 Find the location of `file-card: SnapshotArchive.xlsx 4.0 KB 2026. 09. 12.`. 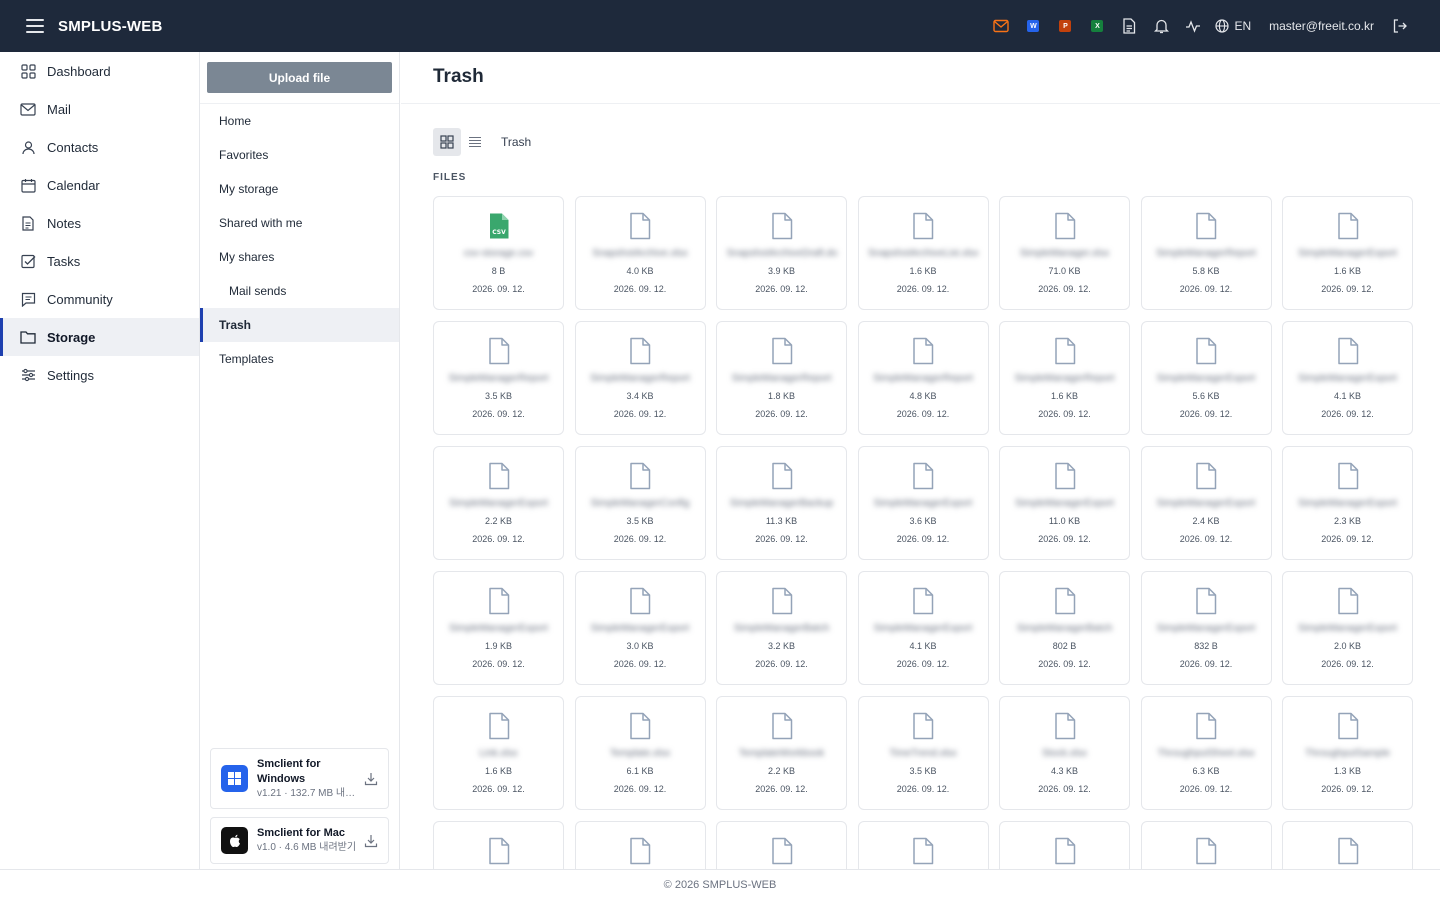

file-card: SnapshotArchive.xlsx 4.0 KB 2026. 09. 12. is located at coordinates (640, 253).